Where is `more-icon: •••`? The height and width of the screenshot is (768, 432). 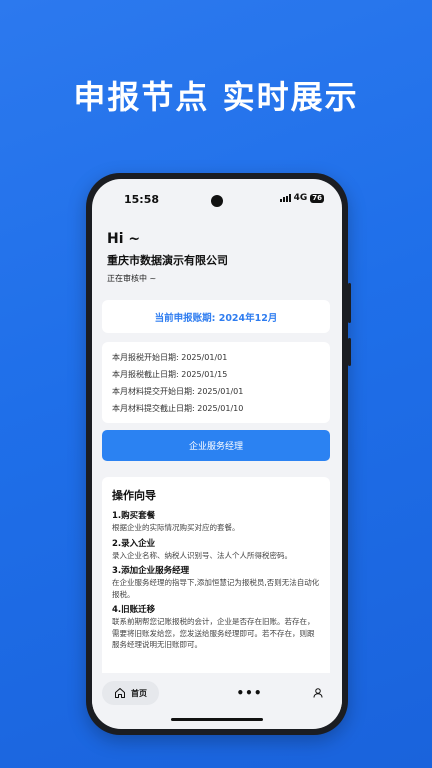 more-icon: ••• is located at coordinates (249, 693).